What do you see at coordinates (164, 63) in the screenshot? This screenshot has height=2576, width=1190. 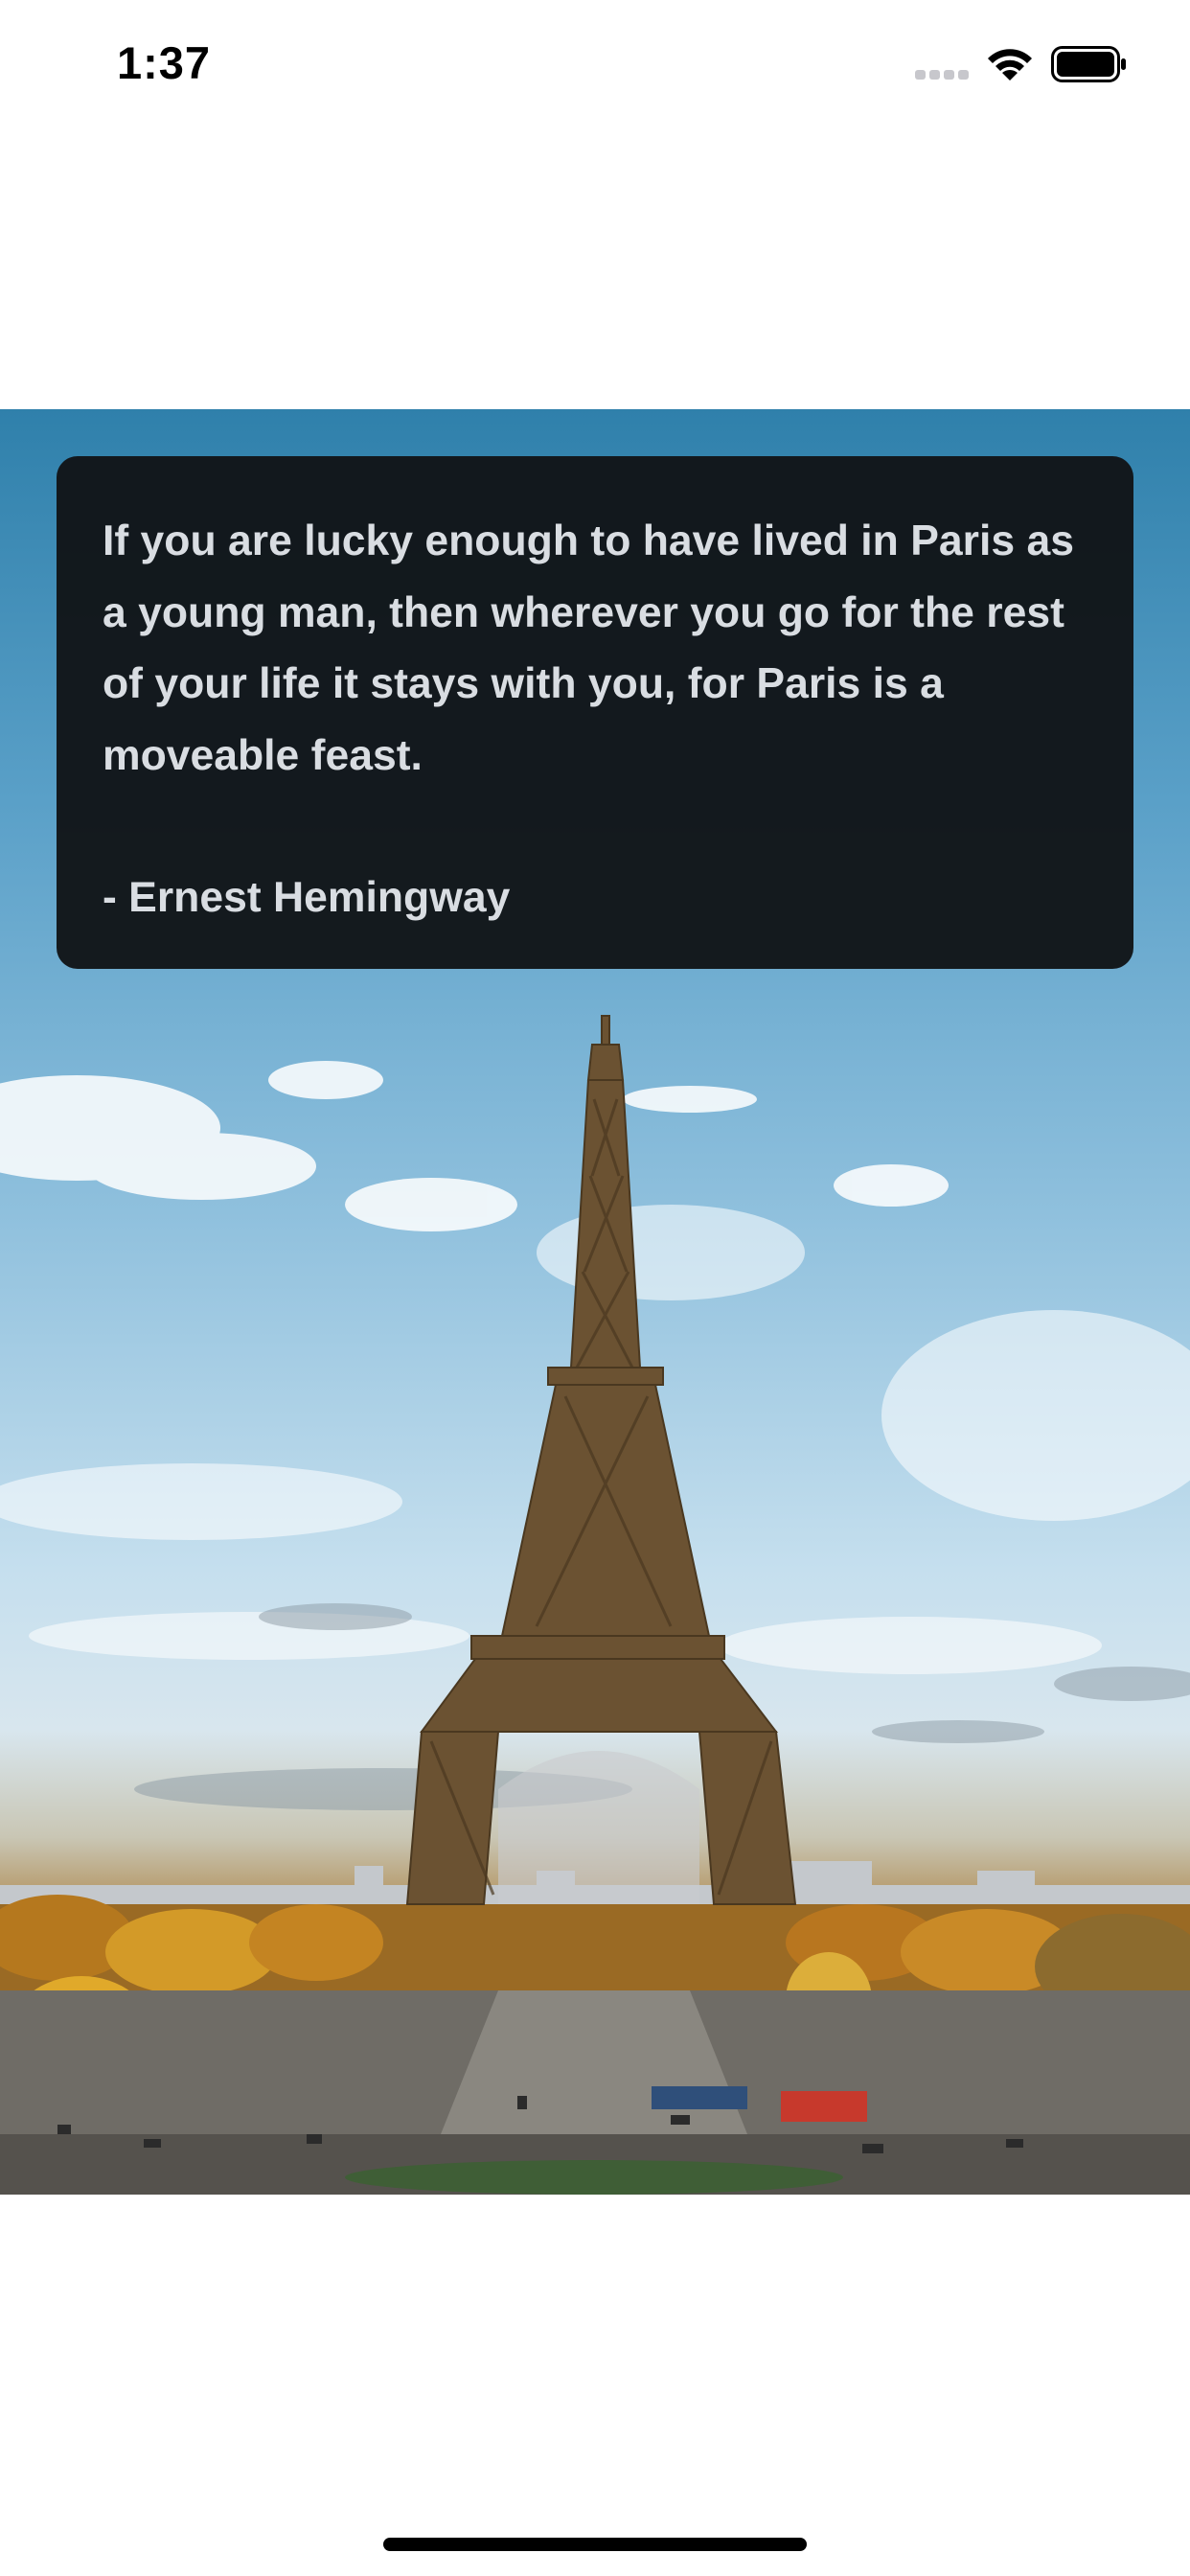 I see `status-time: 1:37` at bounding box center [164, 63].